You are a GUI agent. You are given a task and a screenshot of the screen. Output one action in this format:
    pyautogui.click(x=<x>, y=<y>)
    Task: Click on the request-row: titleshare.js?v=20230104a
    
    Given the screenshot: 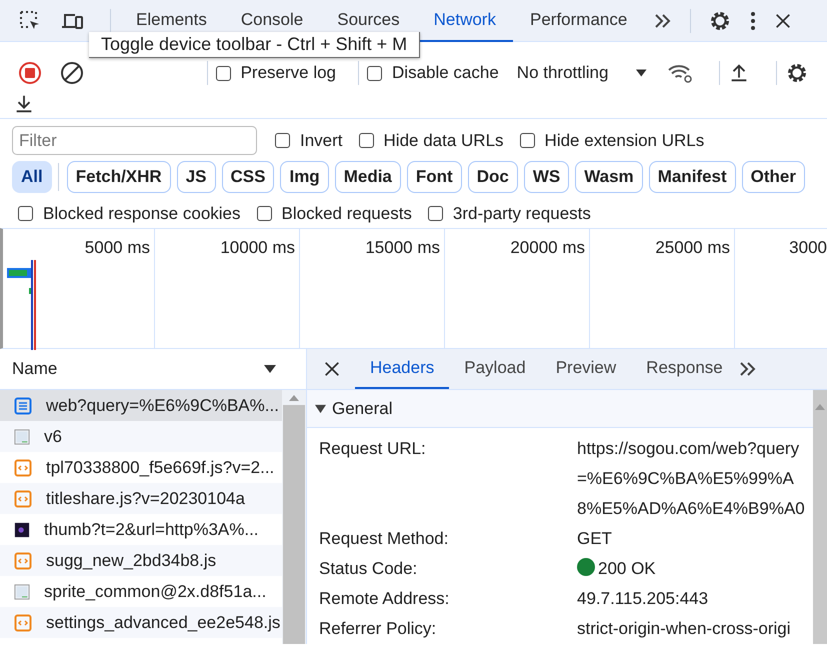 What is the action you would take?
    pyautogui.click(x=141, y=498)
    